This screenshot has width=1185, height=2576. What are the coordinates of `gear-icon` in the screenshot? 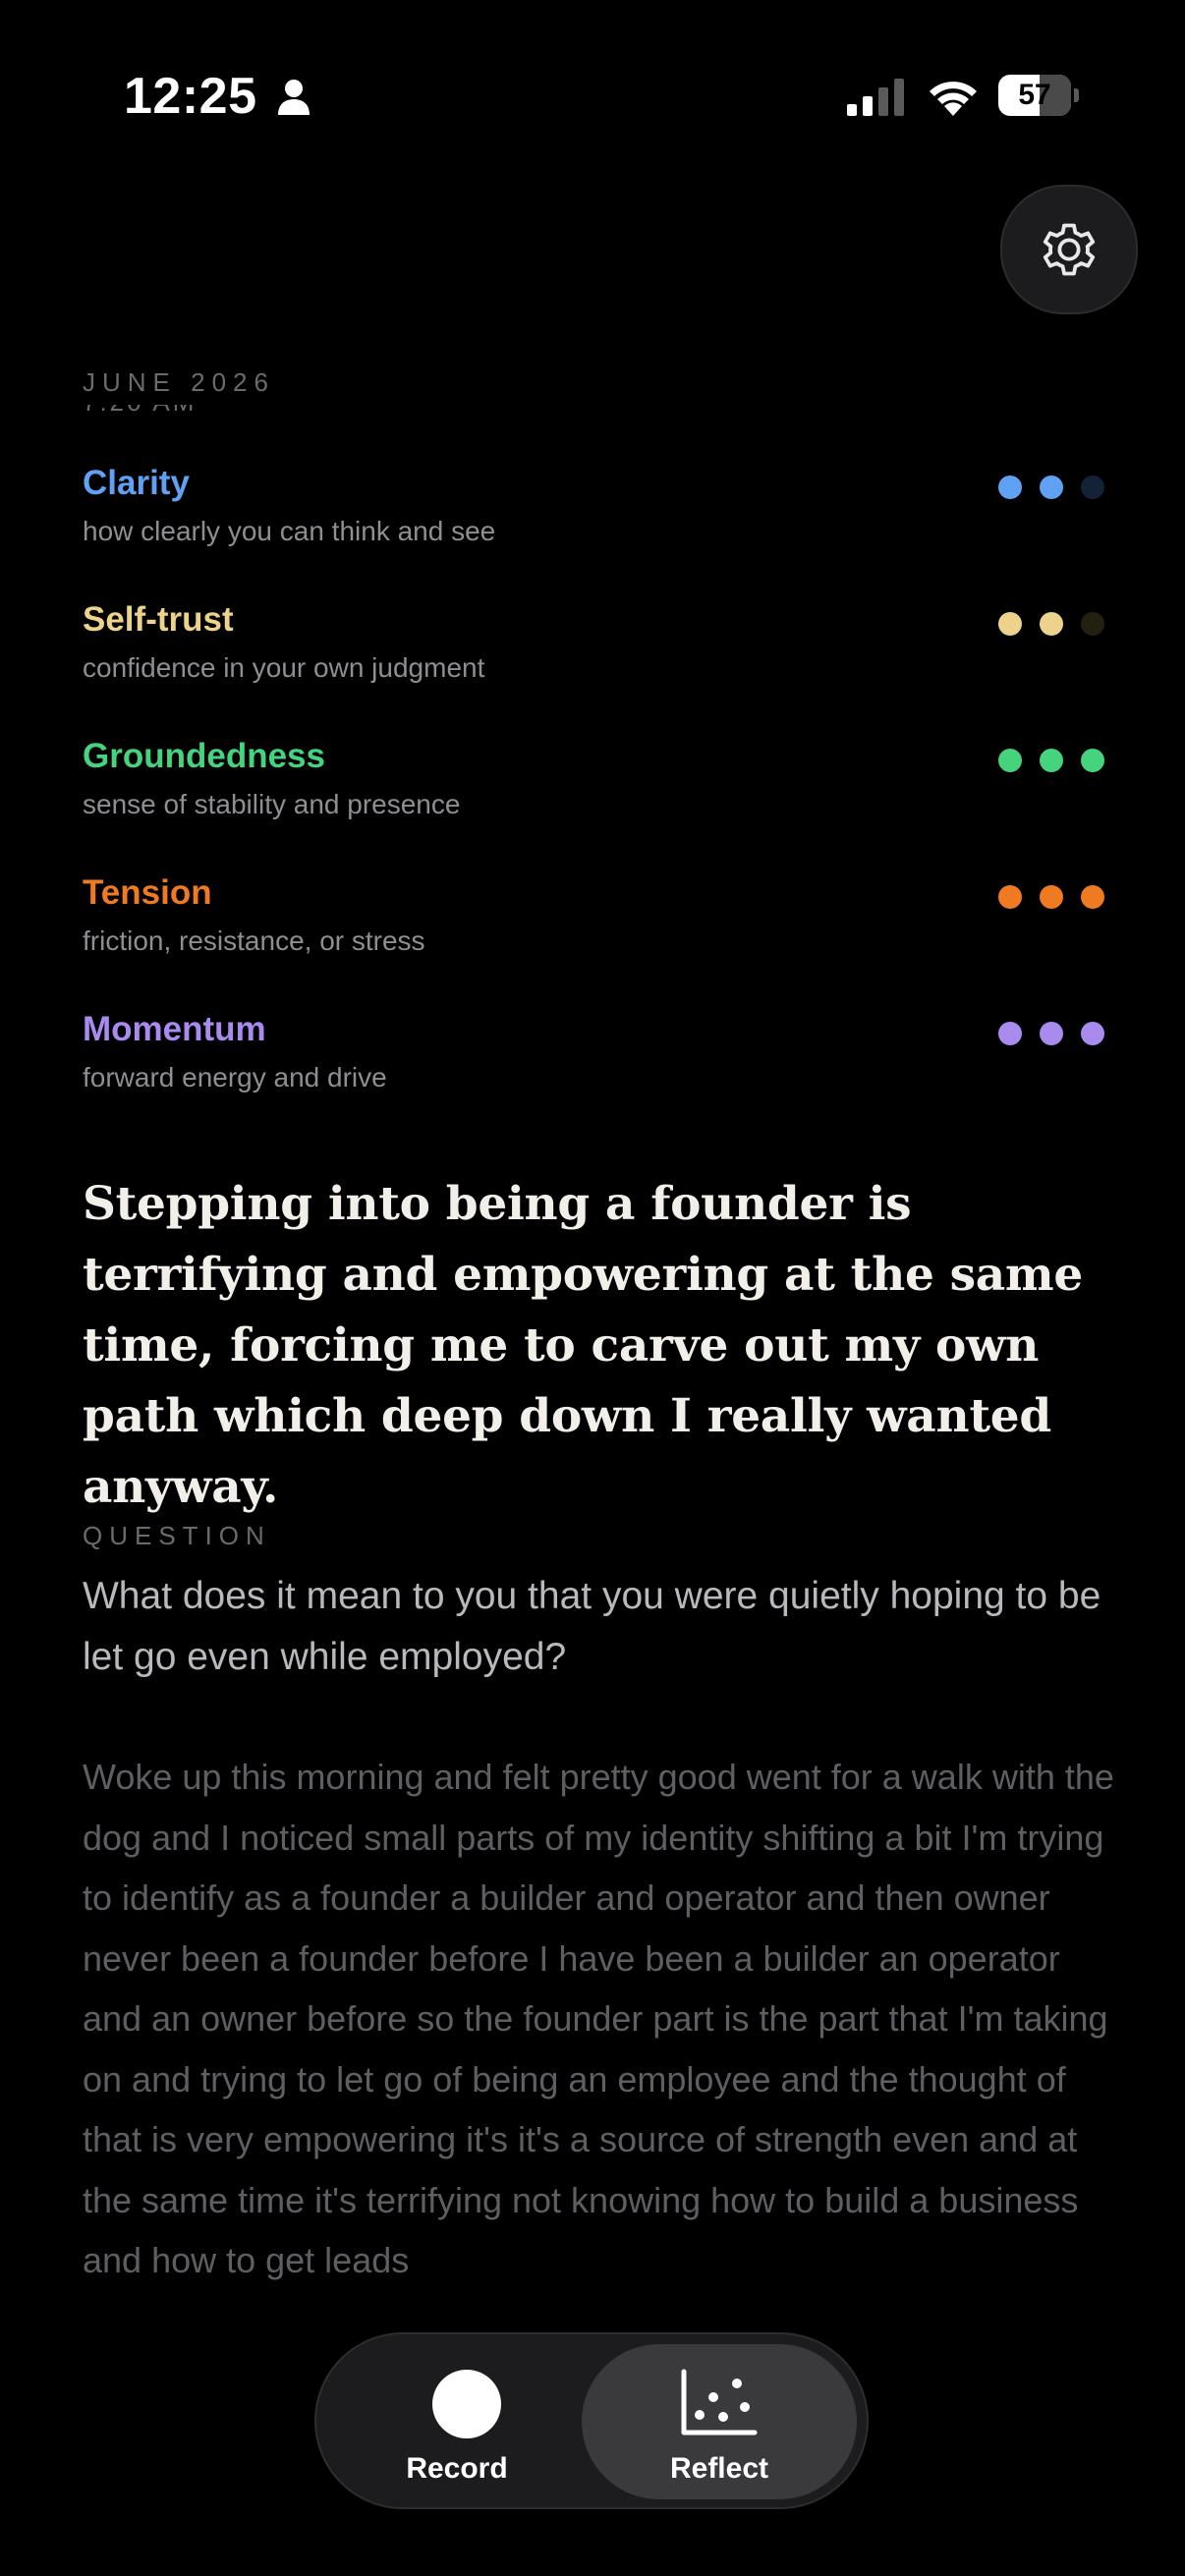 It's located at (1069, 249).